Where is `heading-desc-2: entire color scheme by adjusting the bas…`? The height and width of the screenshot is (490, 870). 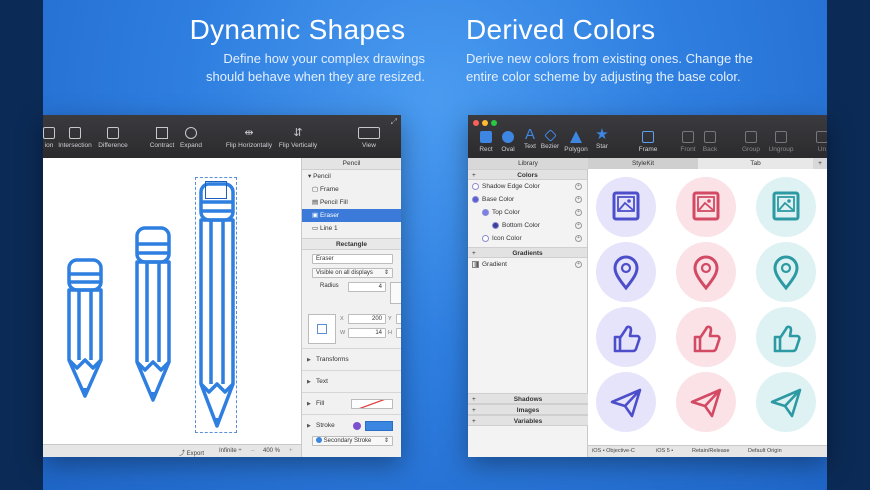
heading-desc-2: entire color scheme by adjusting the bas… is located at coordinates (603, 76).